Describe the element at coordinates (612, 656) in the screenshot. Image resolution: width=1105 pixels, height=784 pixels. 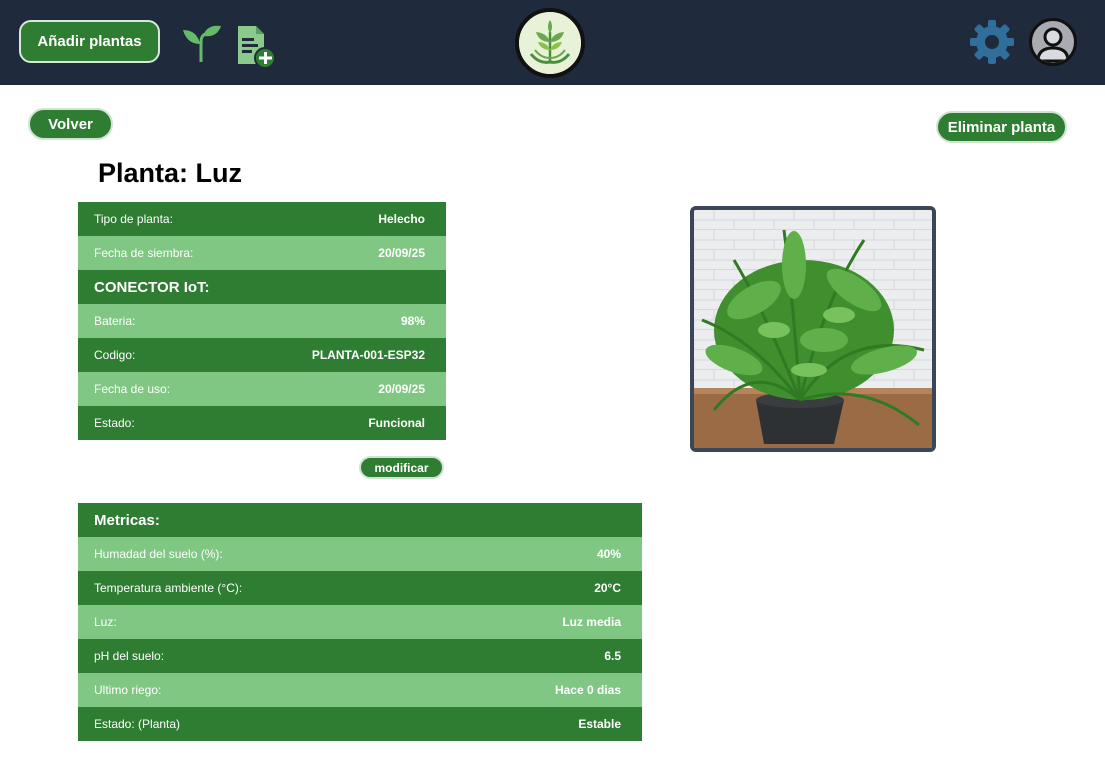
I see `row-value: 6.5` at that location.